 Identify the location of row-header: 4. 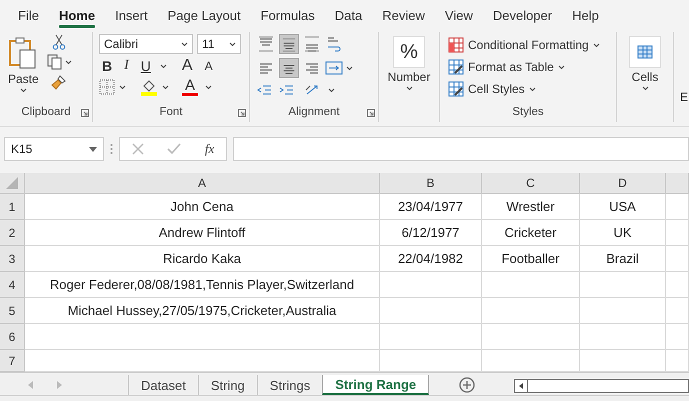
(12, 285).